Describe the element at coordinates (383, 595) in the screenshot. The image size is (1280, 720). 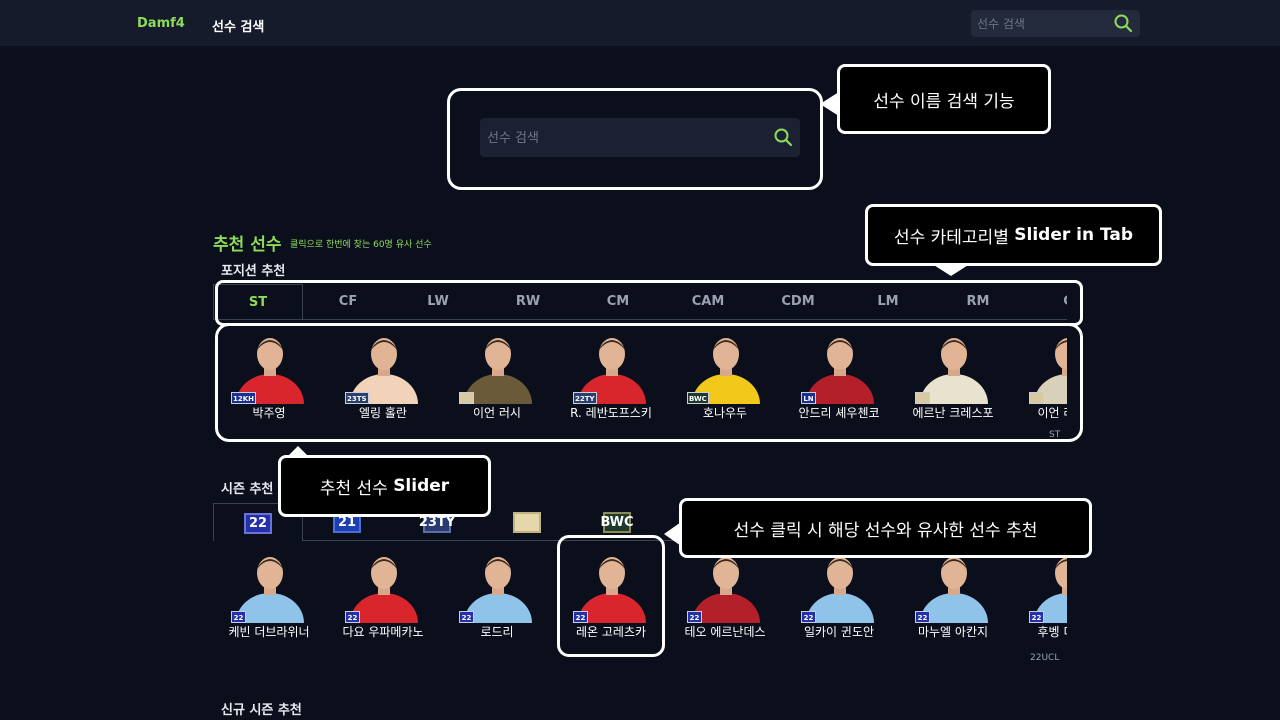
I see `player-card: 22 다요 우파메카노` at that location.